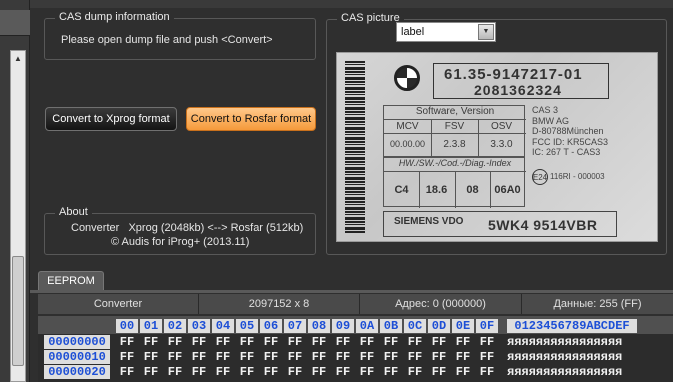  I want to click on status-size: 2097152 x 8, so click(279, 304).